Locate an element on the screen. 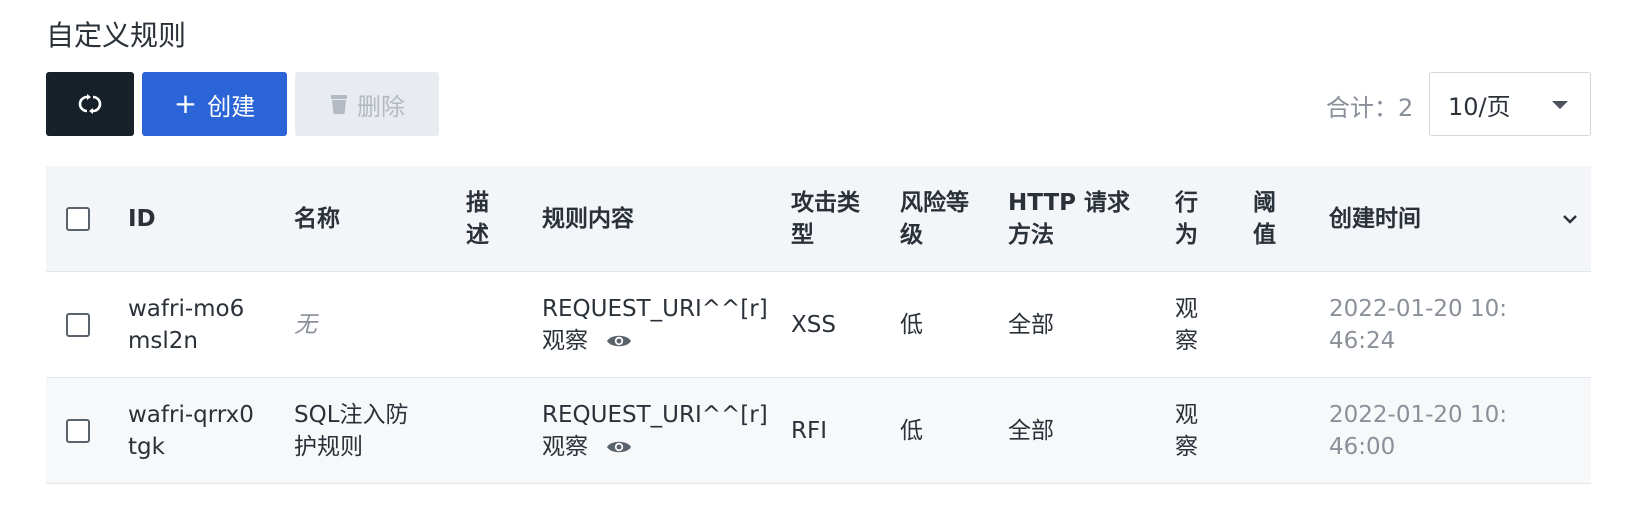 This screenshot has height=518, width=1636. header-http-method: HTTP 请求 方法 is located at coordinates (1069, 218).